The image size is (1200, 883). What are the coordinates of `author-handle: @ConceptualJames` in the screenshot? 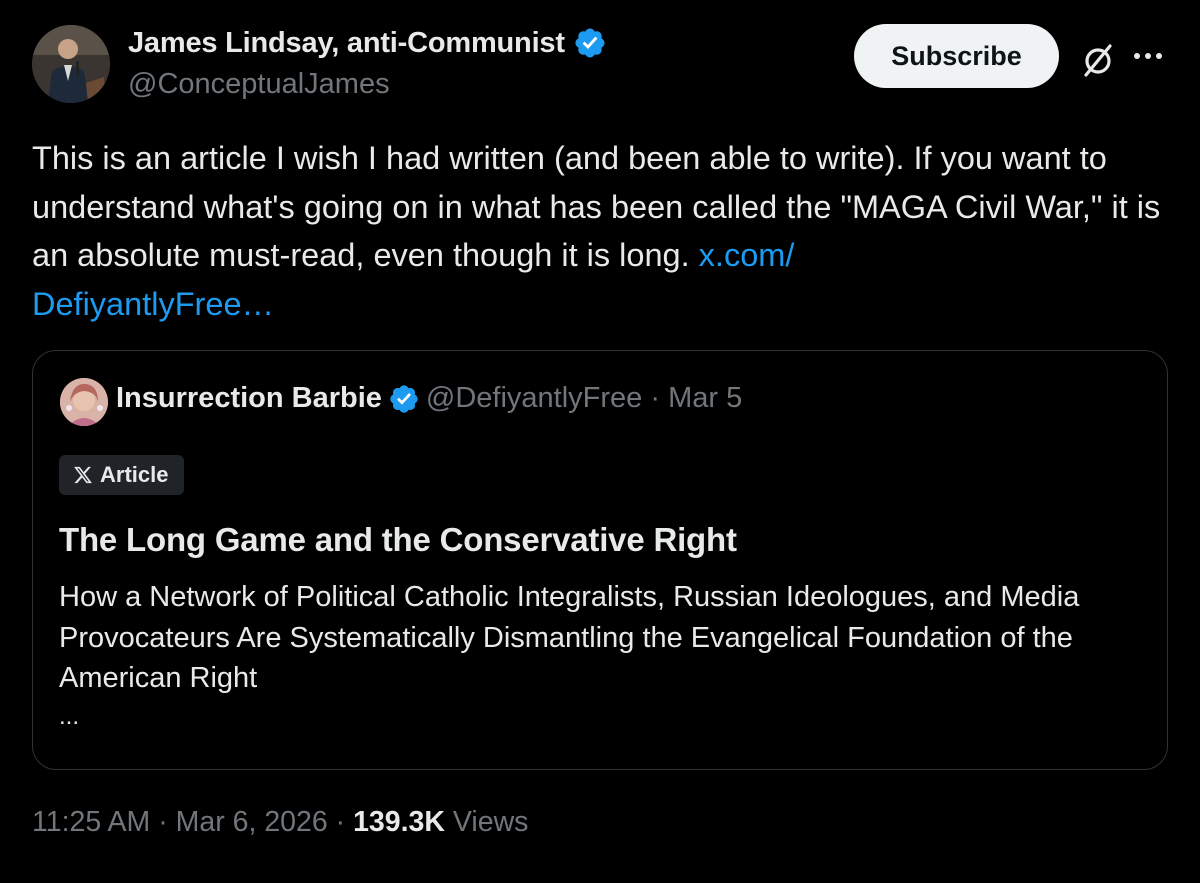 It's located at (259, 84).